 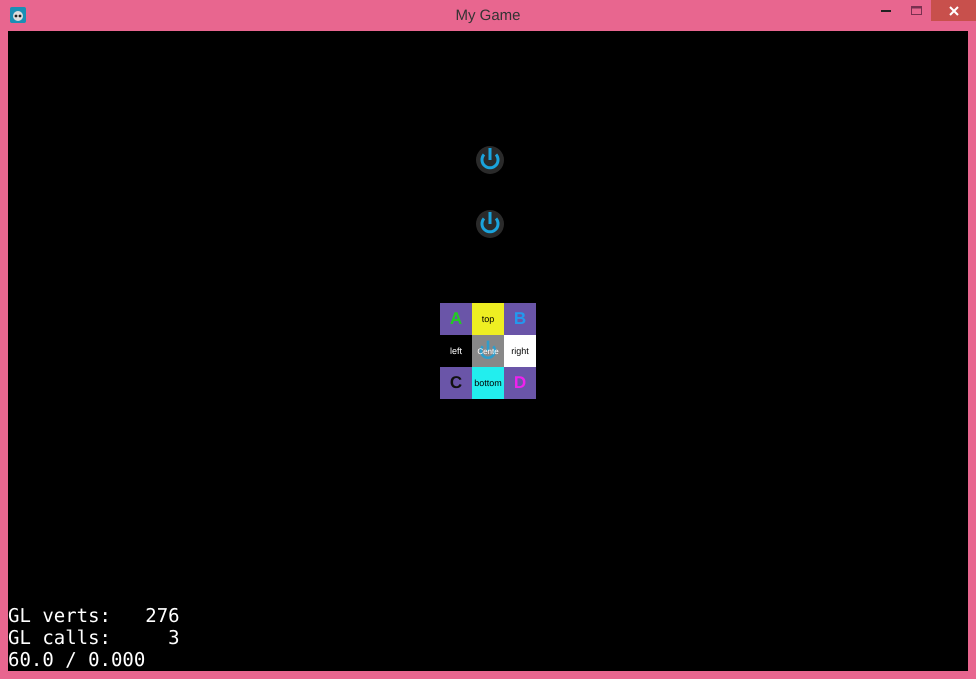 I want to click on direction-button: right, so click(x=520, y=351).